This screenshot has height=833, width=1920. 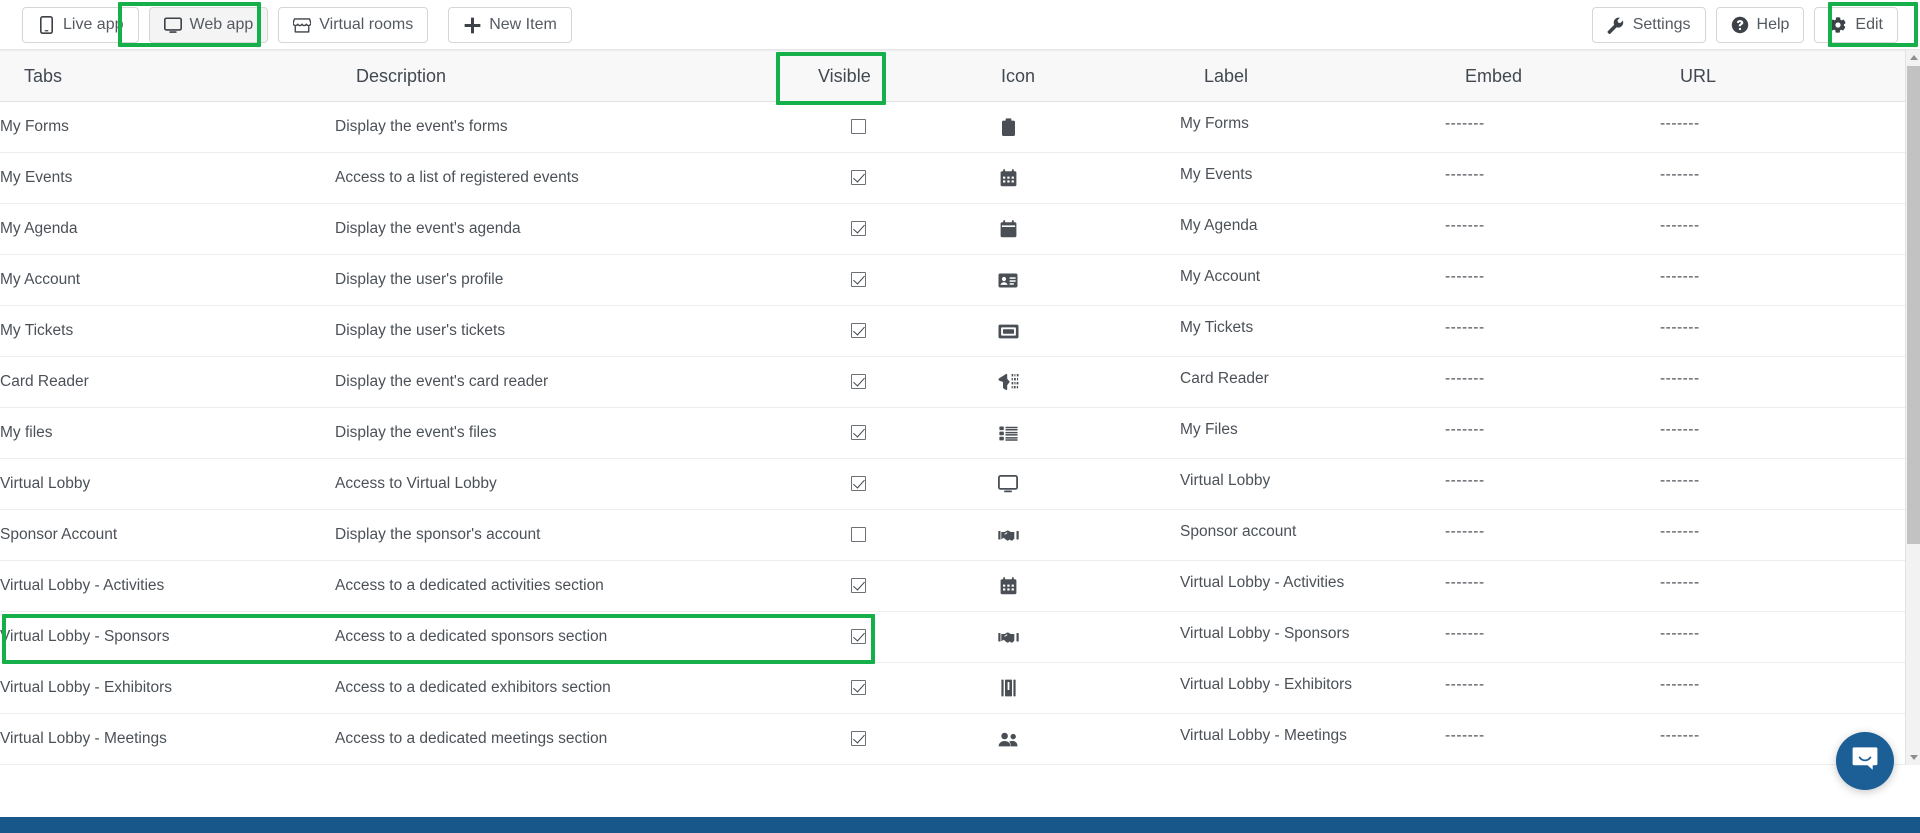 What do you see at coordinates (167, 178) in the screenshot?
I see `cell-tab-name: My Events` at bounding box center [167, 178].